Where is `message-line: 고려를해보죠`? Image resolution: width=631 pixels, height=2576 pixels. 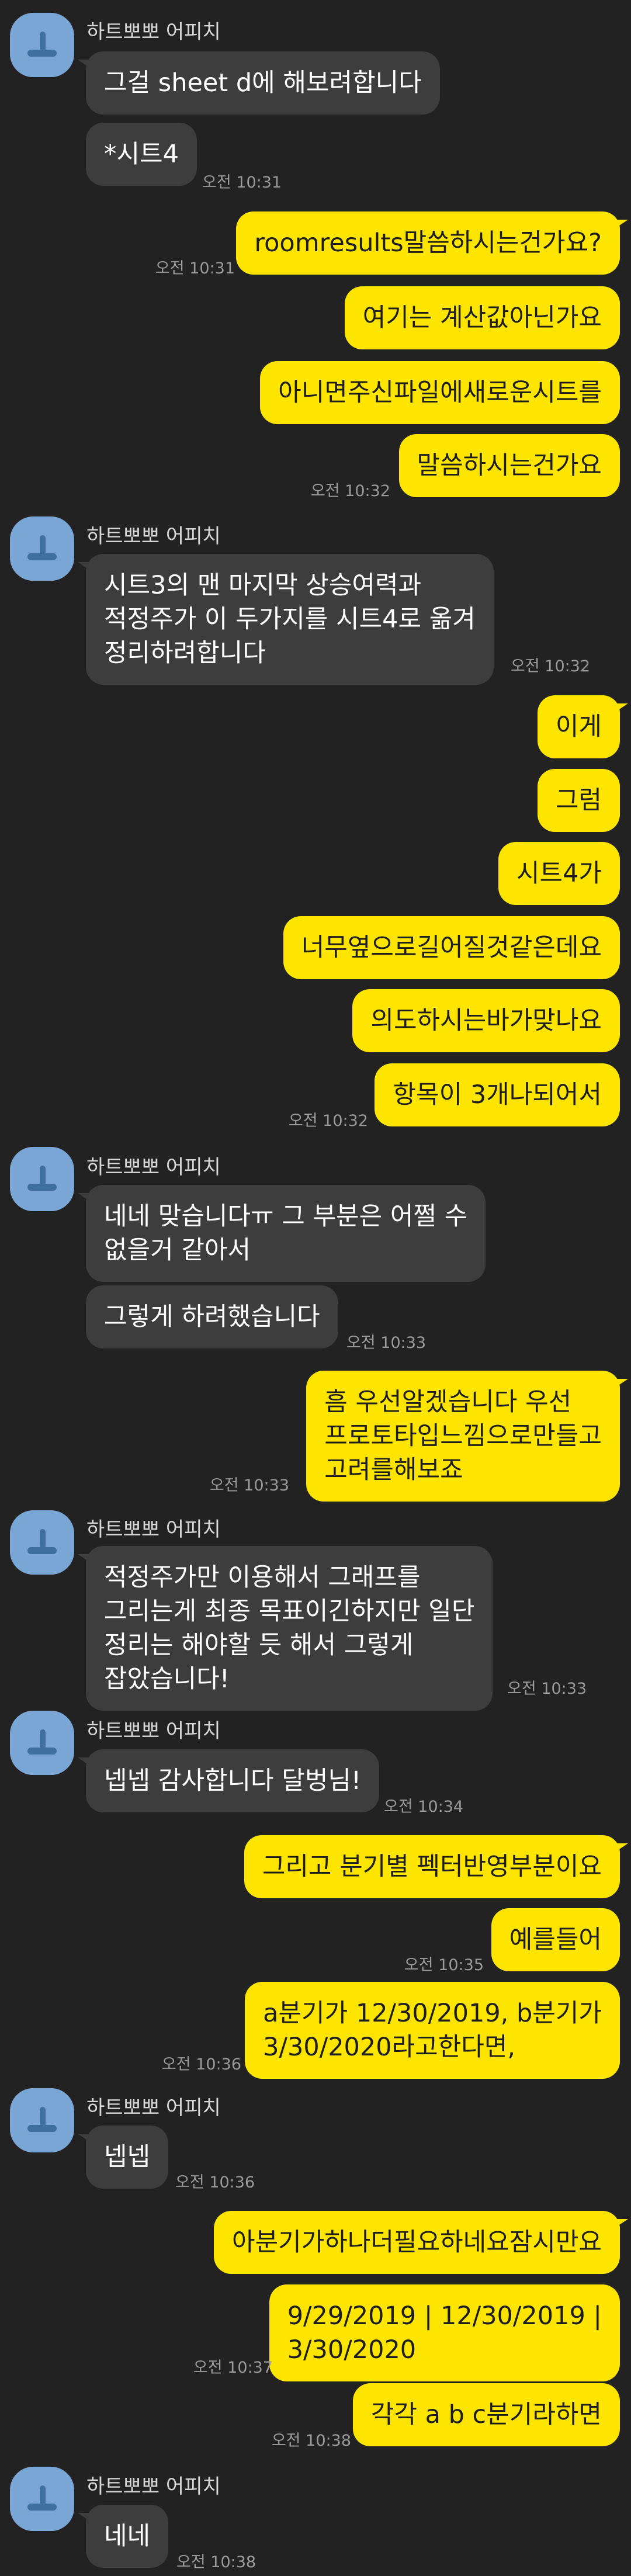 message-line: 고려를해보죠 is located at coordinates (393, 1470).